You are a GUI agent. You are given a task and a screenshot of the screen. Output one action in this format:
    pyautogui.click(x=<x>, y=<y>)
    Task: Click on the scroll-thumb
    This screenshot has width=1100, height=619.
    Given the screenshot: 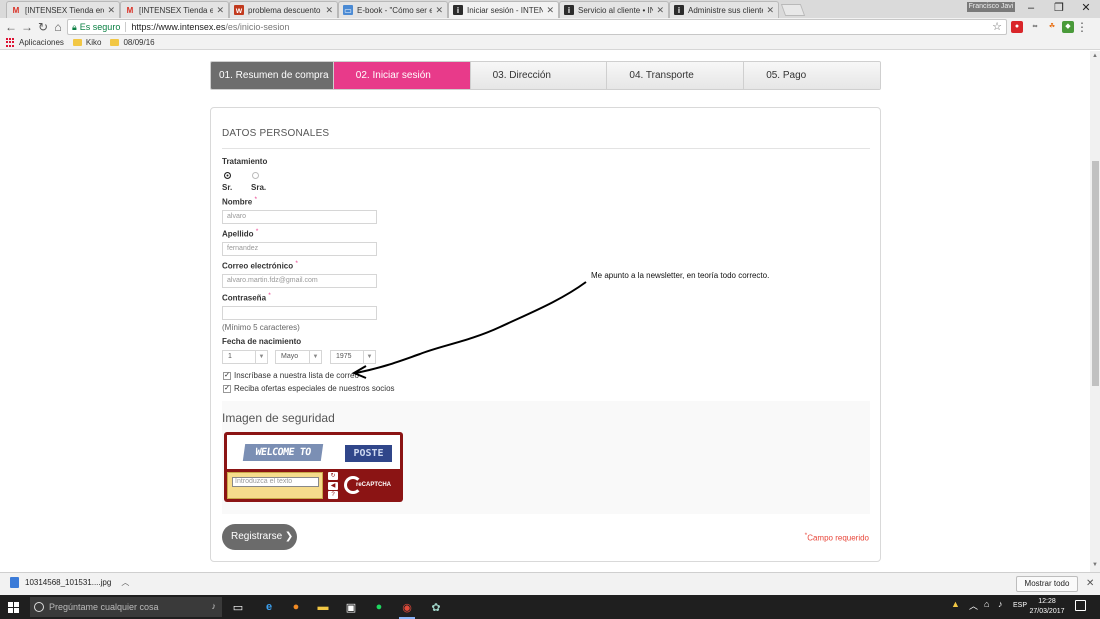 What is the action you would take?
    pyautogui.click(x=1095, y=273)
    